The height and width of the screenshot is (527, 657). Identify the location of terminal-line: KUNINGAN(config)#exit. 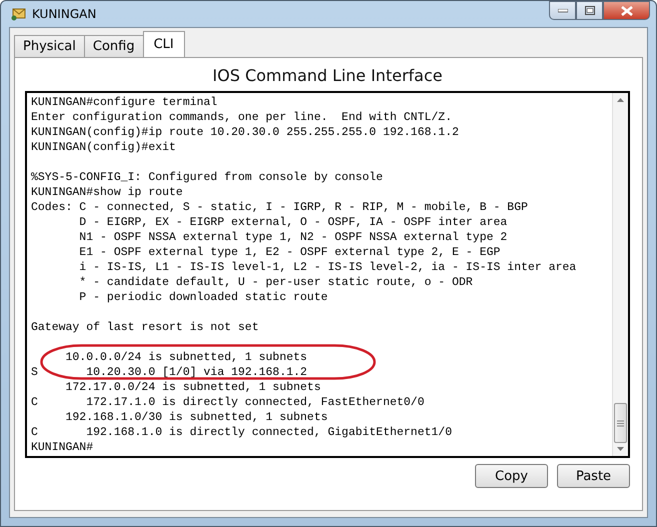
(104, 147).